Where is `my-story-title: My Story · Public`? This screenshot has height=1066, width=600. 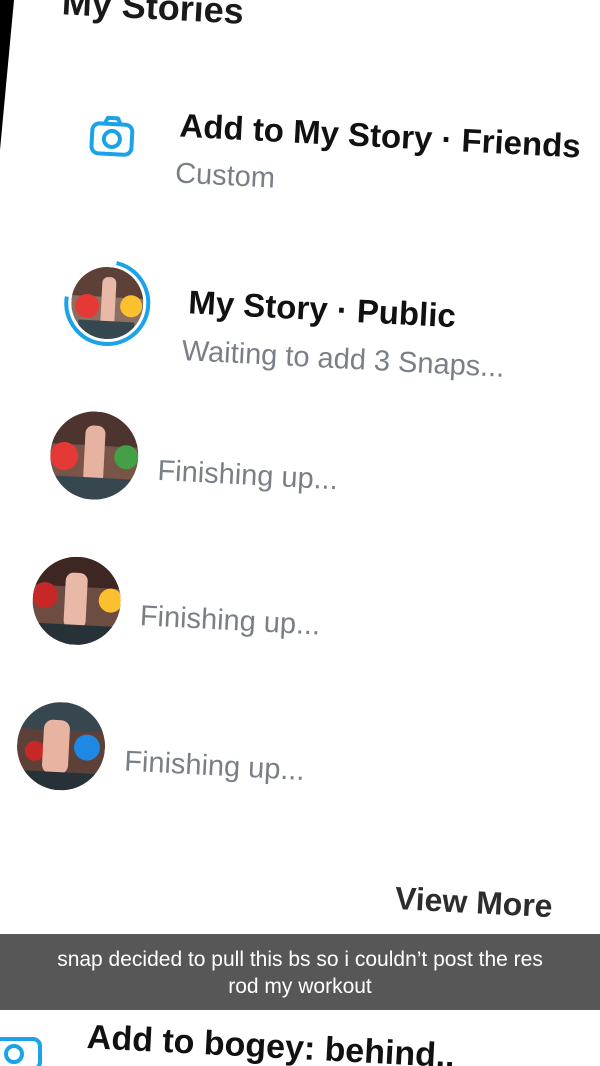
my-story-title: My Story · Public is located at coordinates (322, 309).